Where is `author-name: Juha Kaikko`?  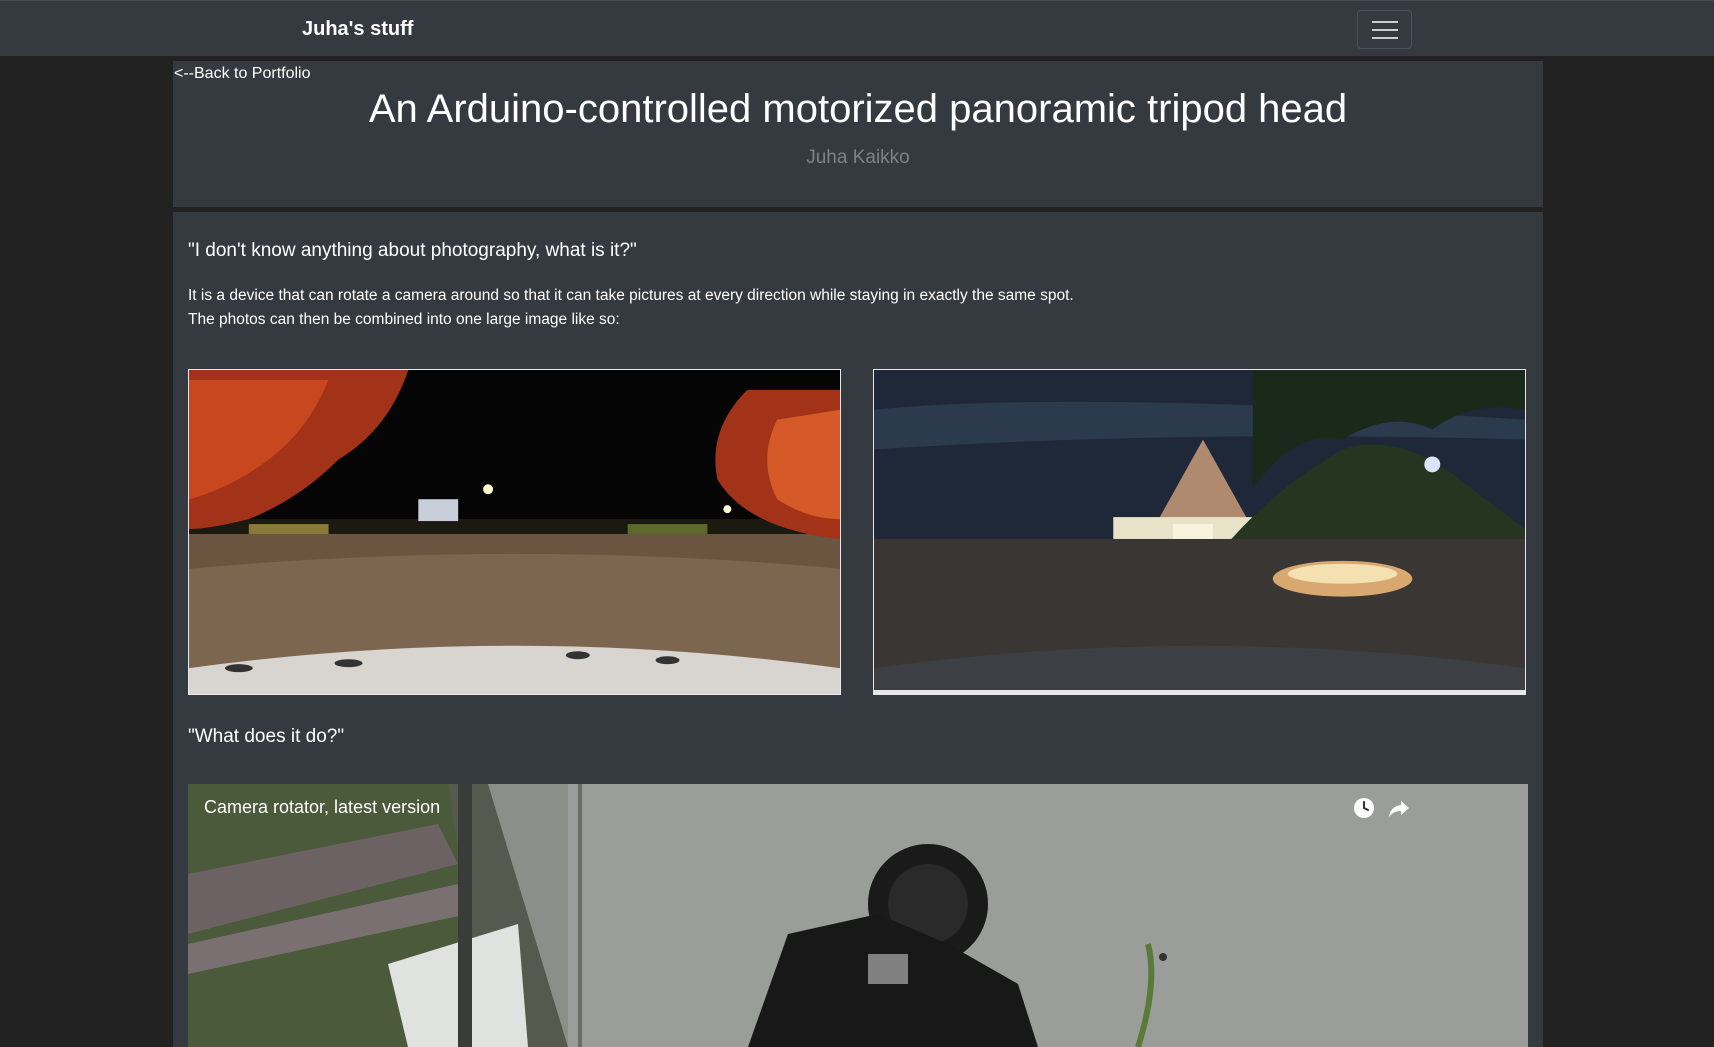
author-name: Juha Kaikko is located at coordinates (858, 157).